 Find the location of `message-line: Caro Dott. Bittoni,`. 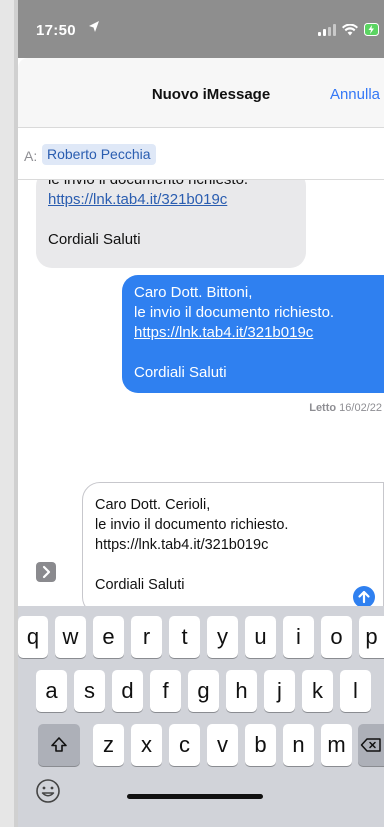

message-line: Caro Dott. Bittoni, is located at coordinates (193, 292).